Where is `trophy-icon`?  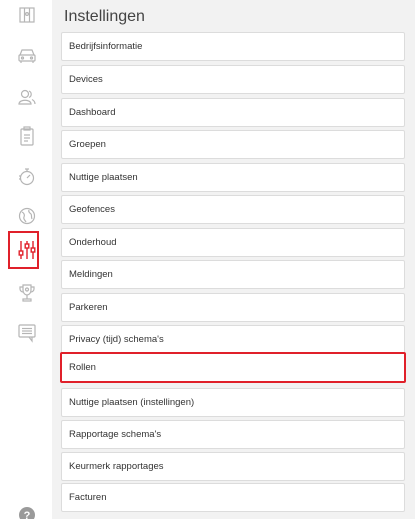 trophy-icon is located at coordinates (27, 293).